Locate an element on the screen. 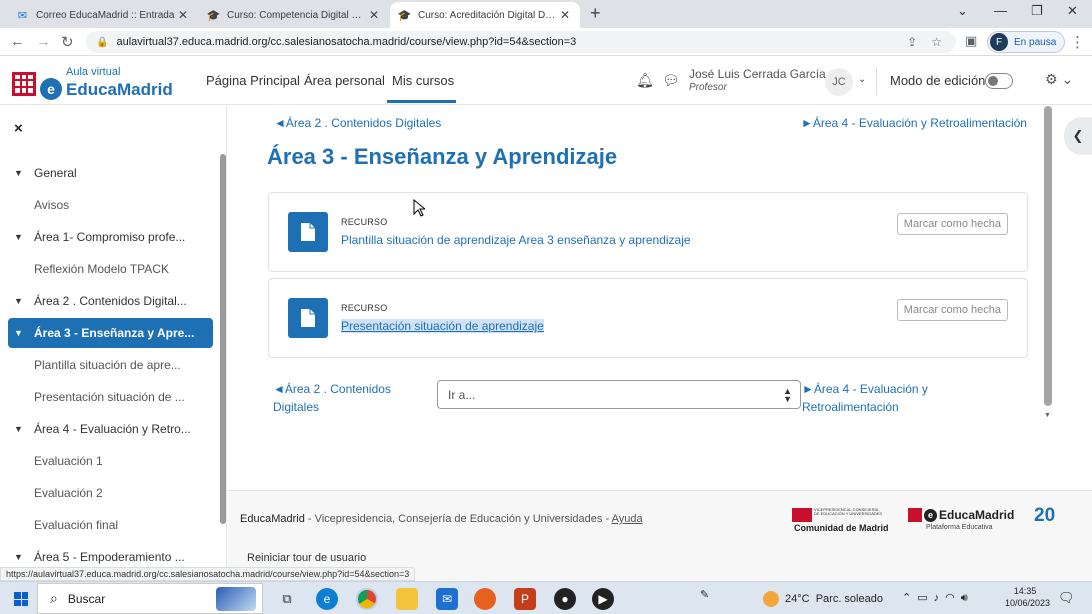 This screenshot has height=614, width=1092. browser-menu-icon: ⋮ is located at coordinates (1077, 42).